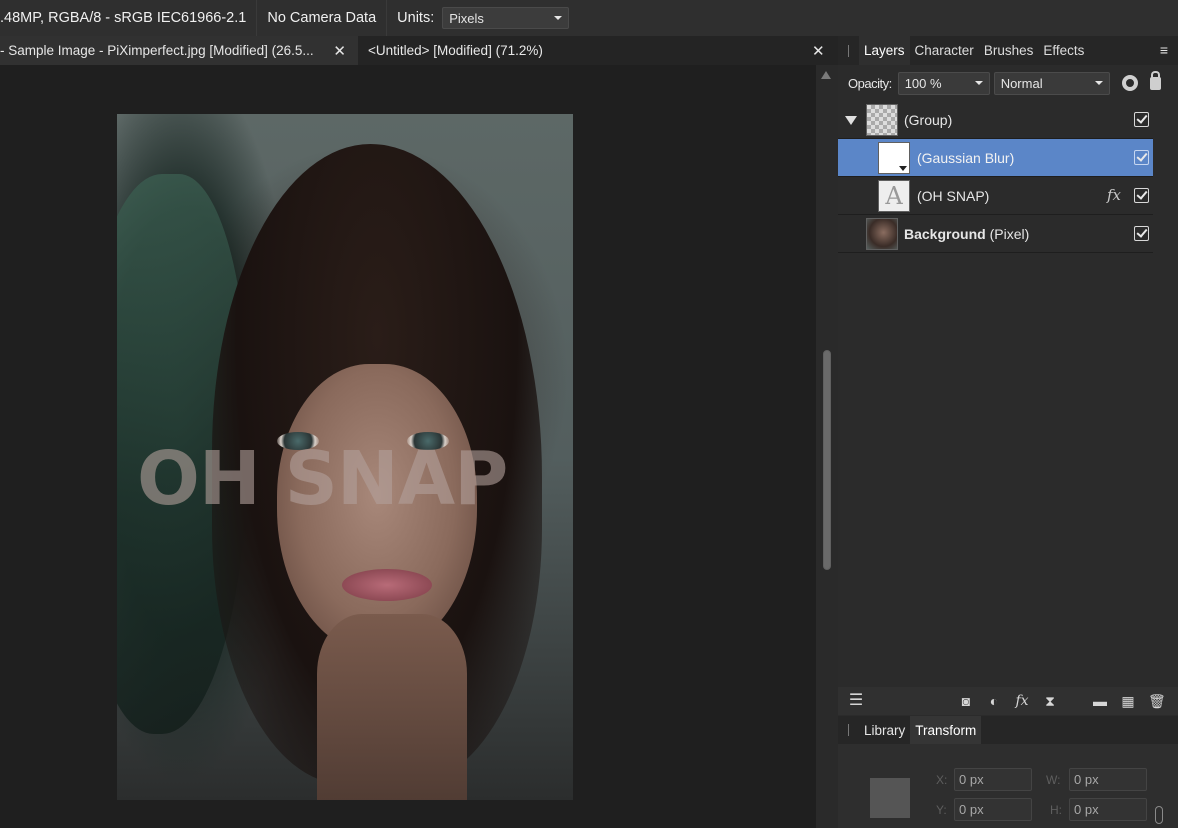 This screenshot has height=828, width=1178. What do you see at coordinates (387, 585) in the screenshot?
I see `lips-shape` at bounding box center [387, 585].